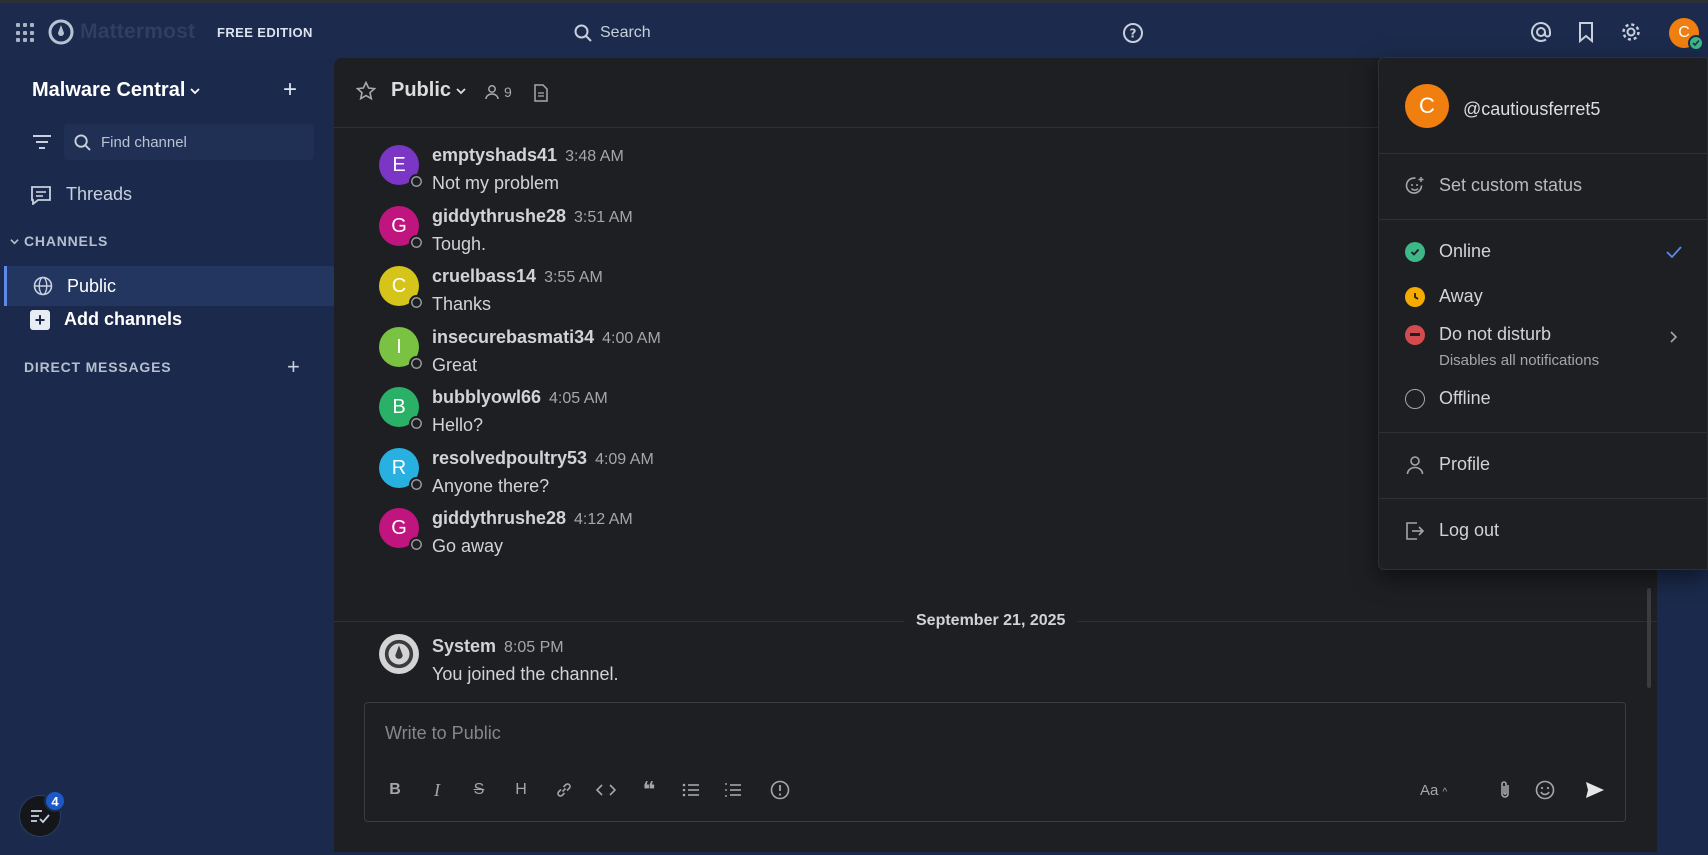 The image size is (1708, 855). I want to click on saved-messages-icon, so click(1586, 32).